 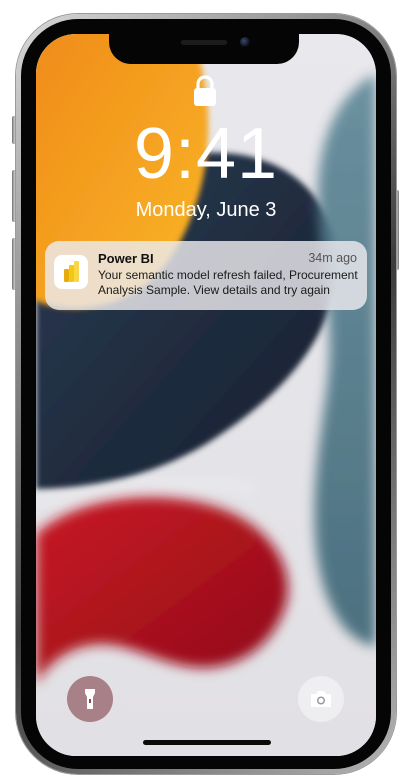 What do you see at coordinates (332, 258) in the screenshot?
I see `notification-timestamp: 34m ago` at bounding box center [332, 258].